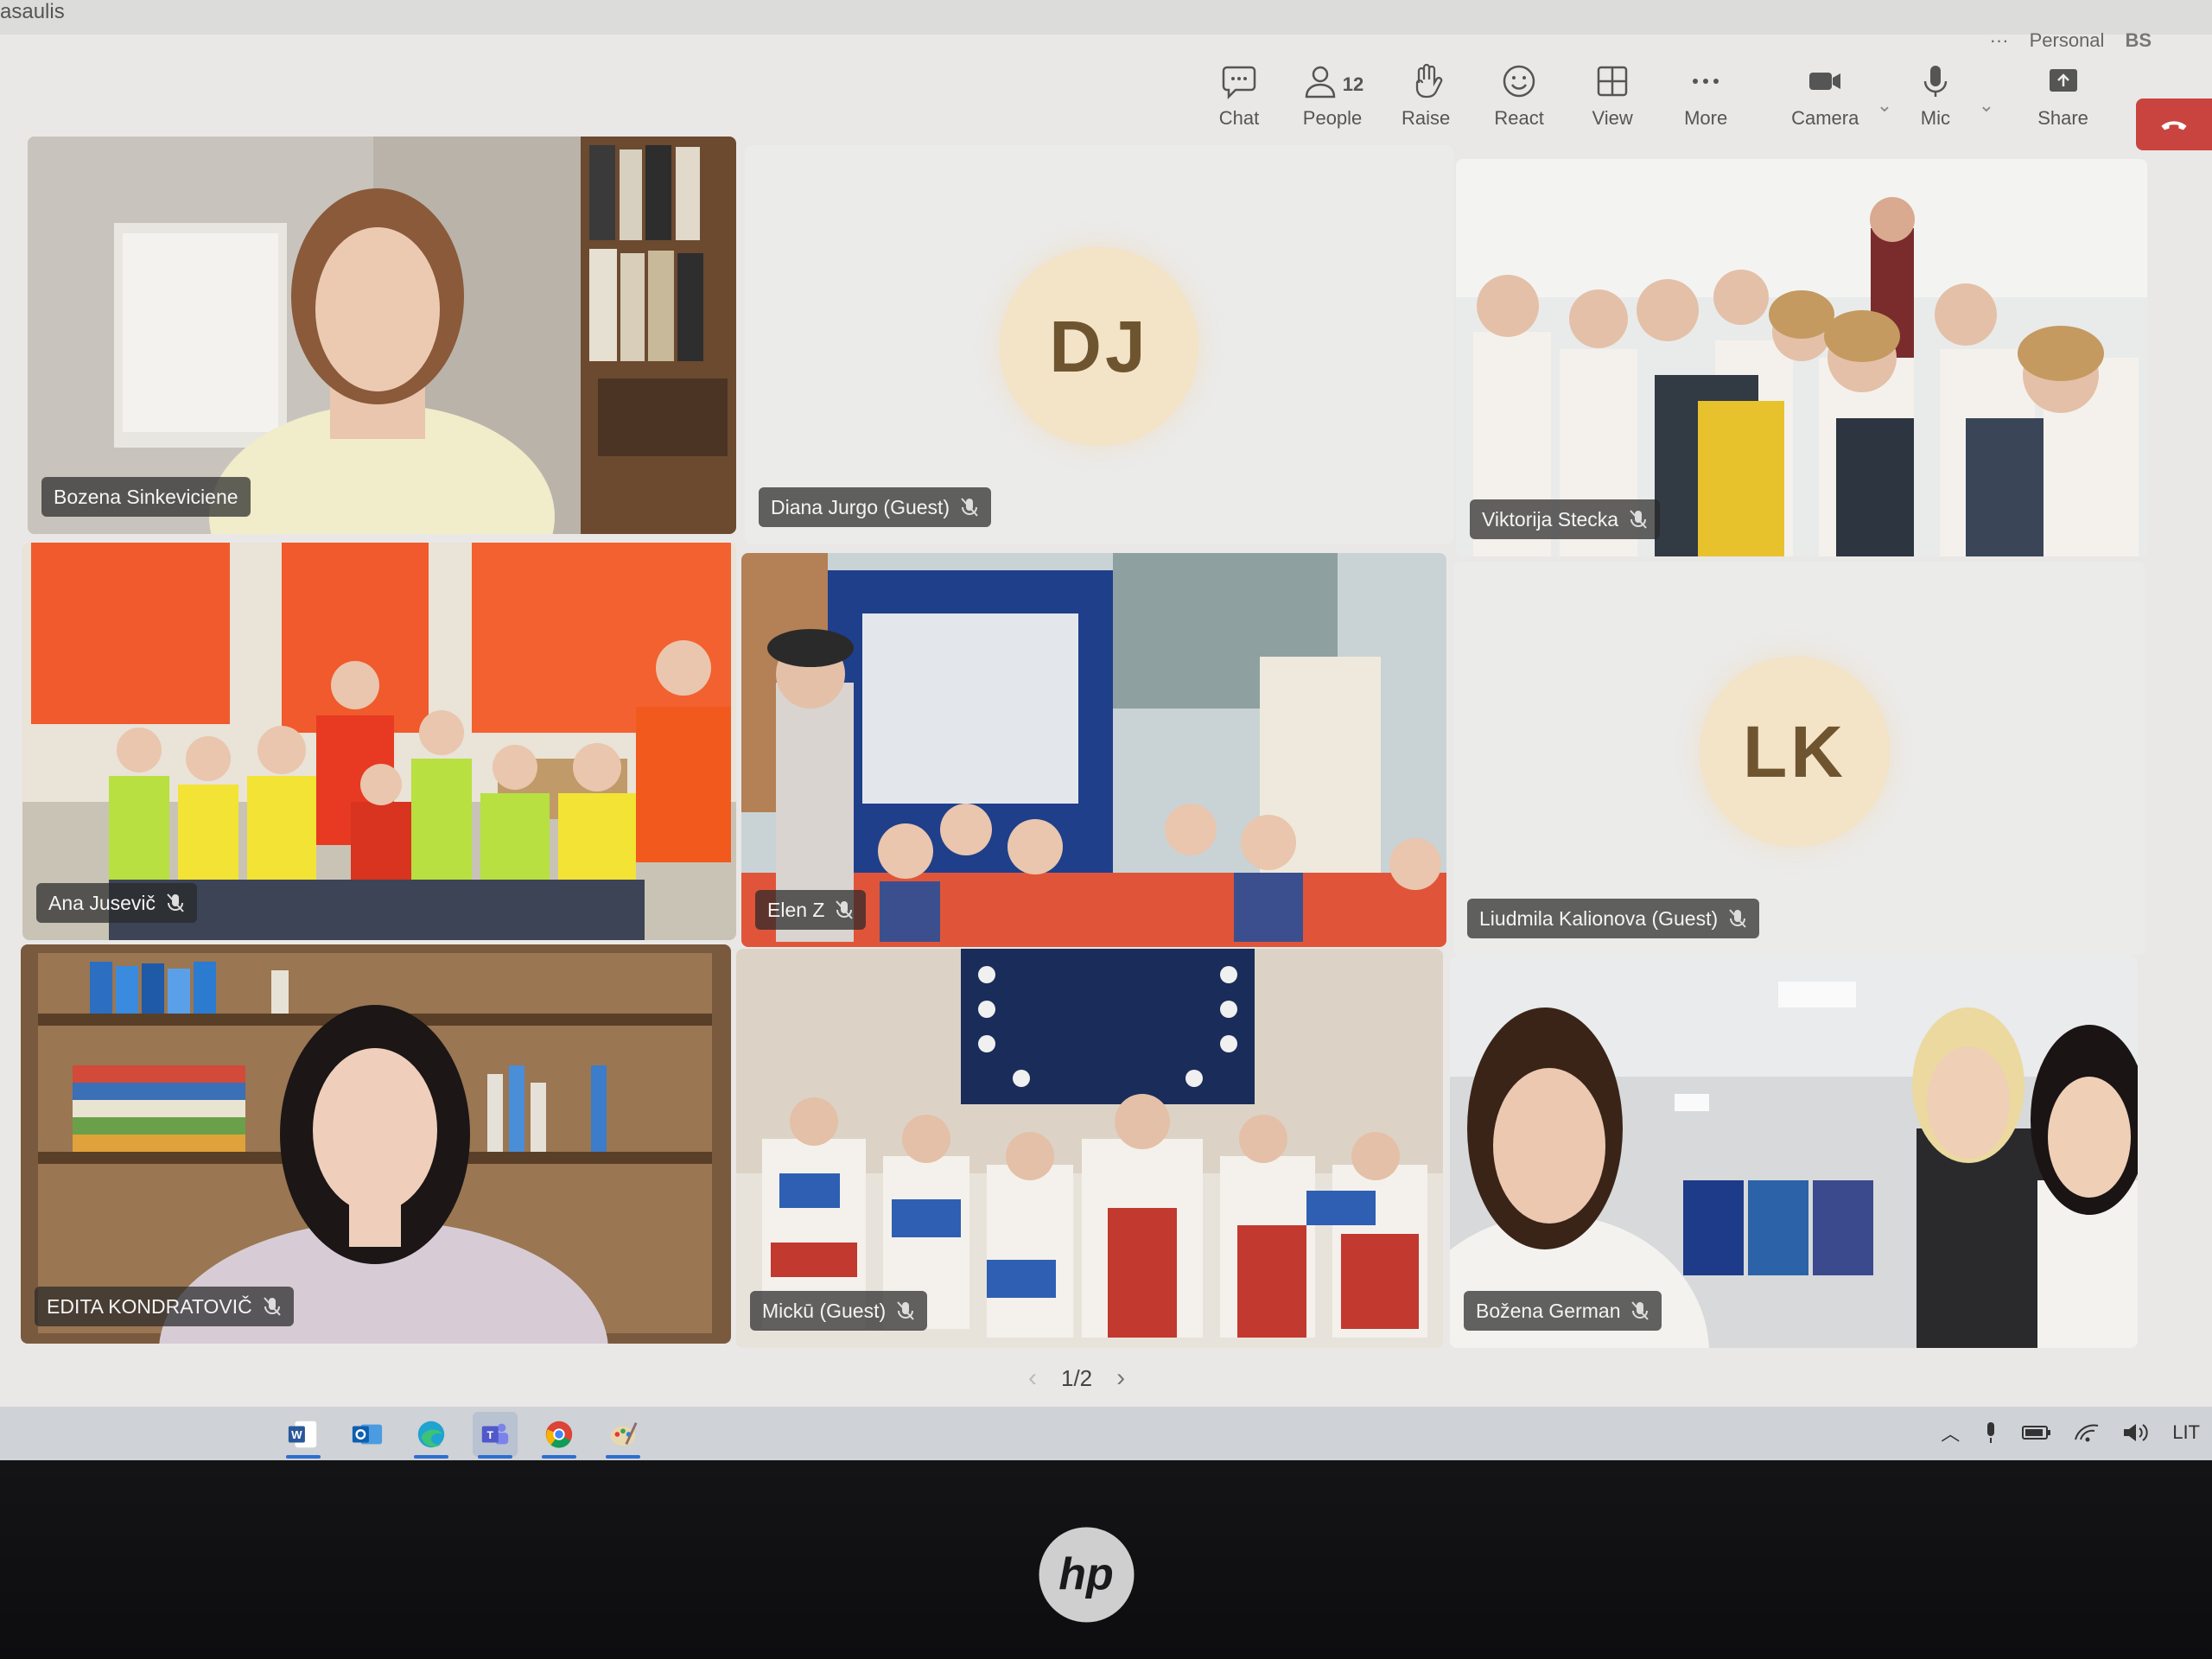 The image size is (2212, 1659). I want to click on speaker-icon, so click(2136, 1432).